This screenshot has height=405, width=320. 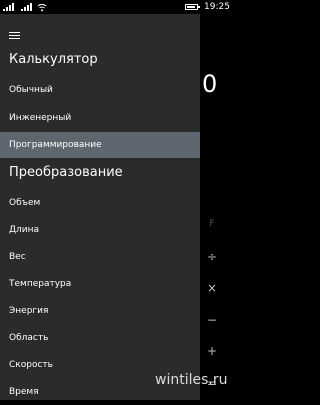 I want to click on calc-key-f: F, so click(x=212, y=224).